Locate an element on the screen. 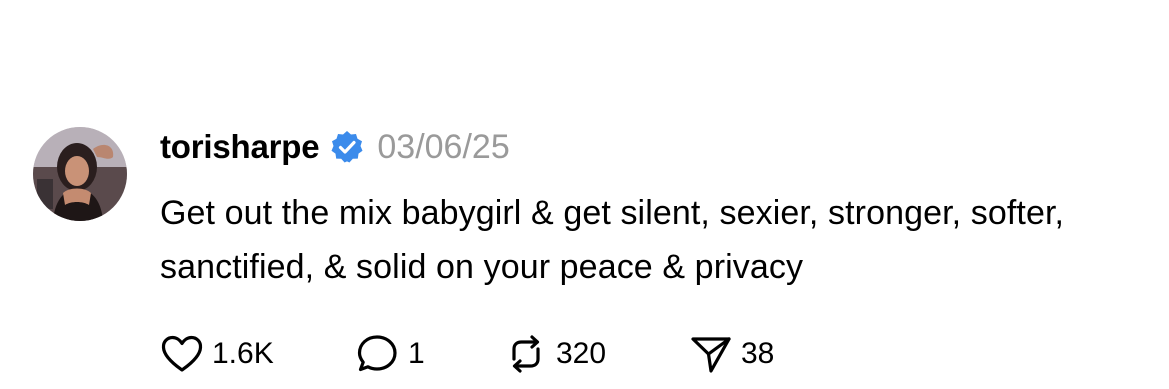  action-bar: 1.6K 1 320 38 is located at coordinates (484, 354).